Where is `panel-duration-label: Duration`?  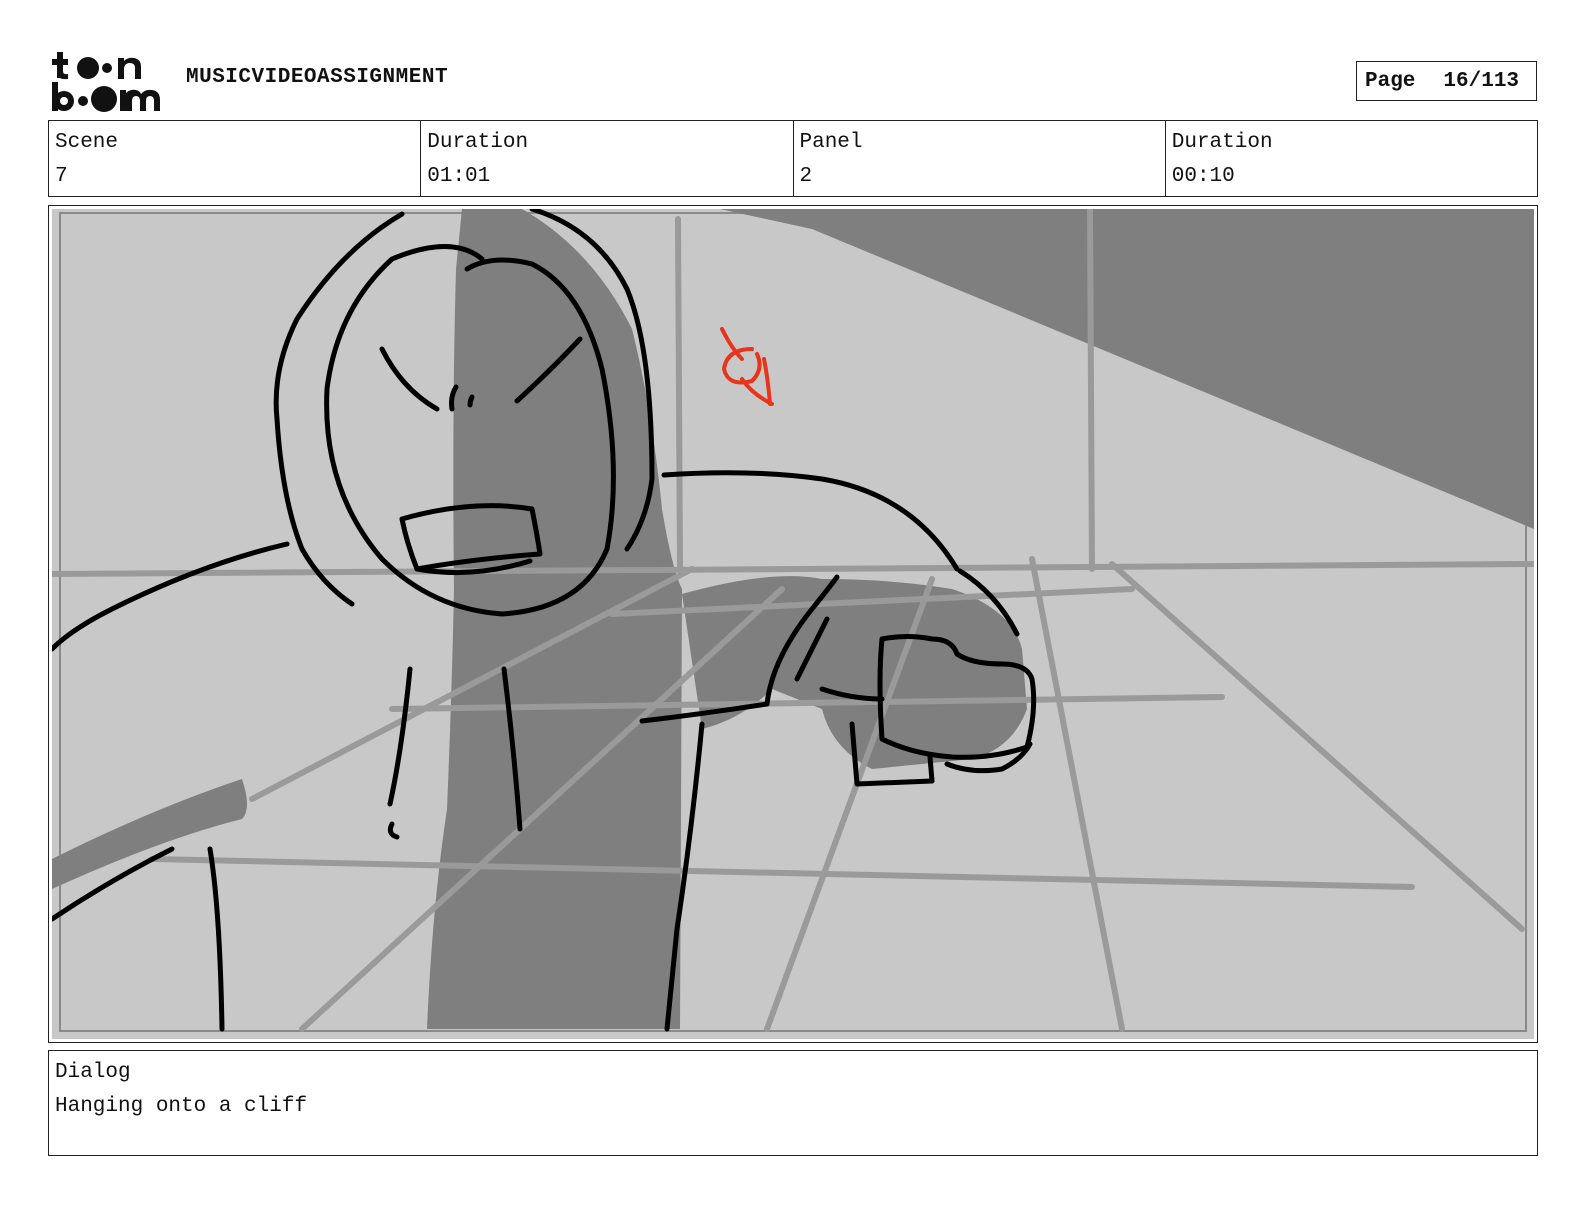 panel-duration-label: Duration is located at coordinates (1222, 142).